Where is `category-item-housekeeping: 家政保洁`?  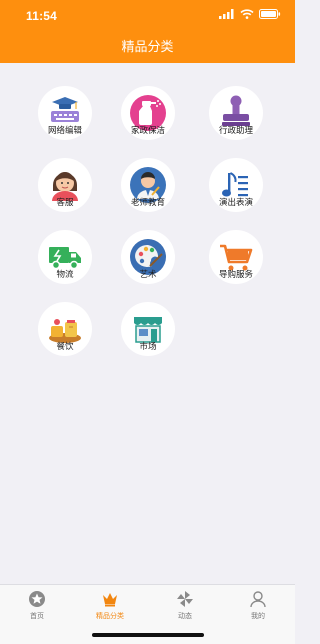
category-item-housekeeping: 家政保洁 is located at coordinates (148, 121).